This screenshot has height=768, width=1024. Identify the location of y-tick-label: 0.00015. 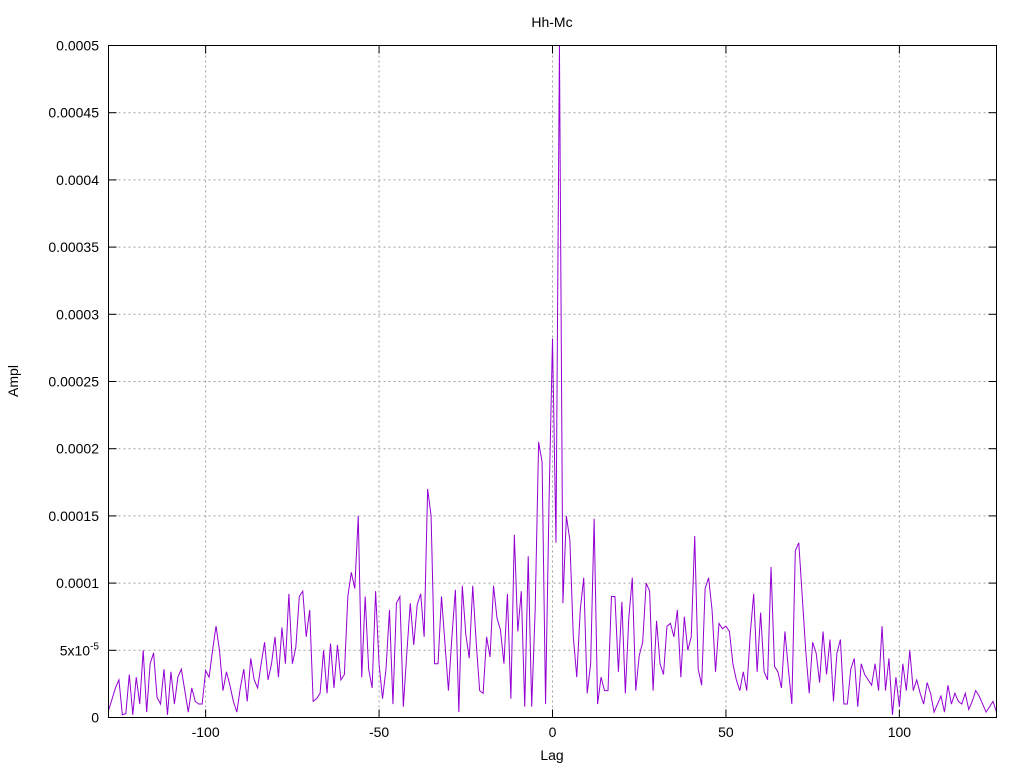
(73, 516).